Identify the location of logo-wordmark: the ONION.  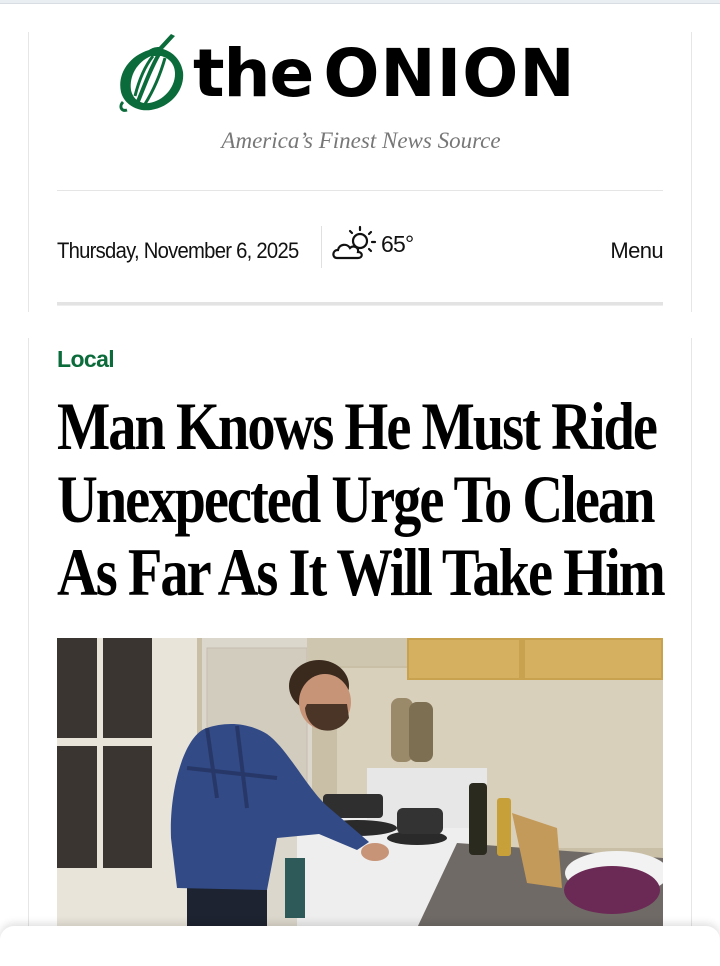
(384, 74).